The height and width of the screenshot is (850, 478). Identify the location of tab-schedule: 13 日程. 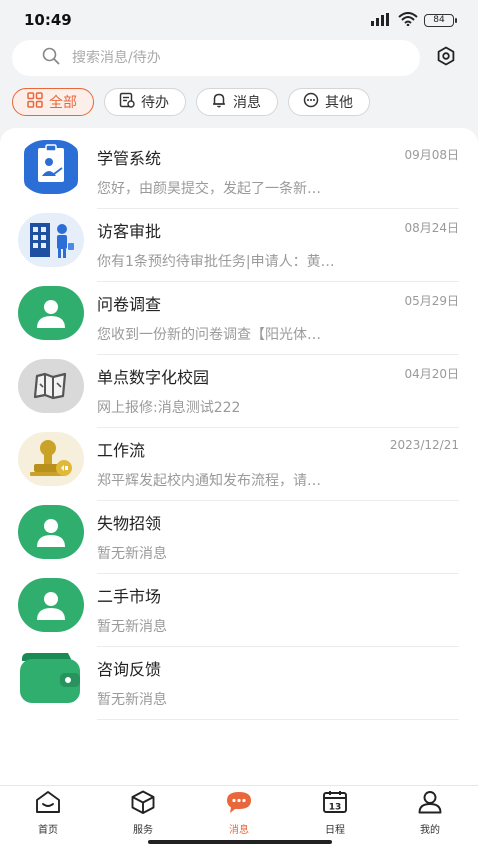
(335, 813).